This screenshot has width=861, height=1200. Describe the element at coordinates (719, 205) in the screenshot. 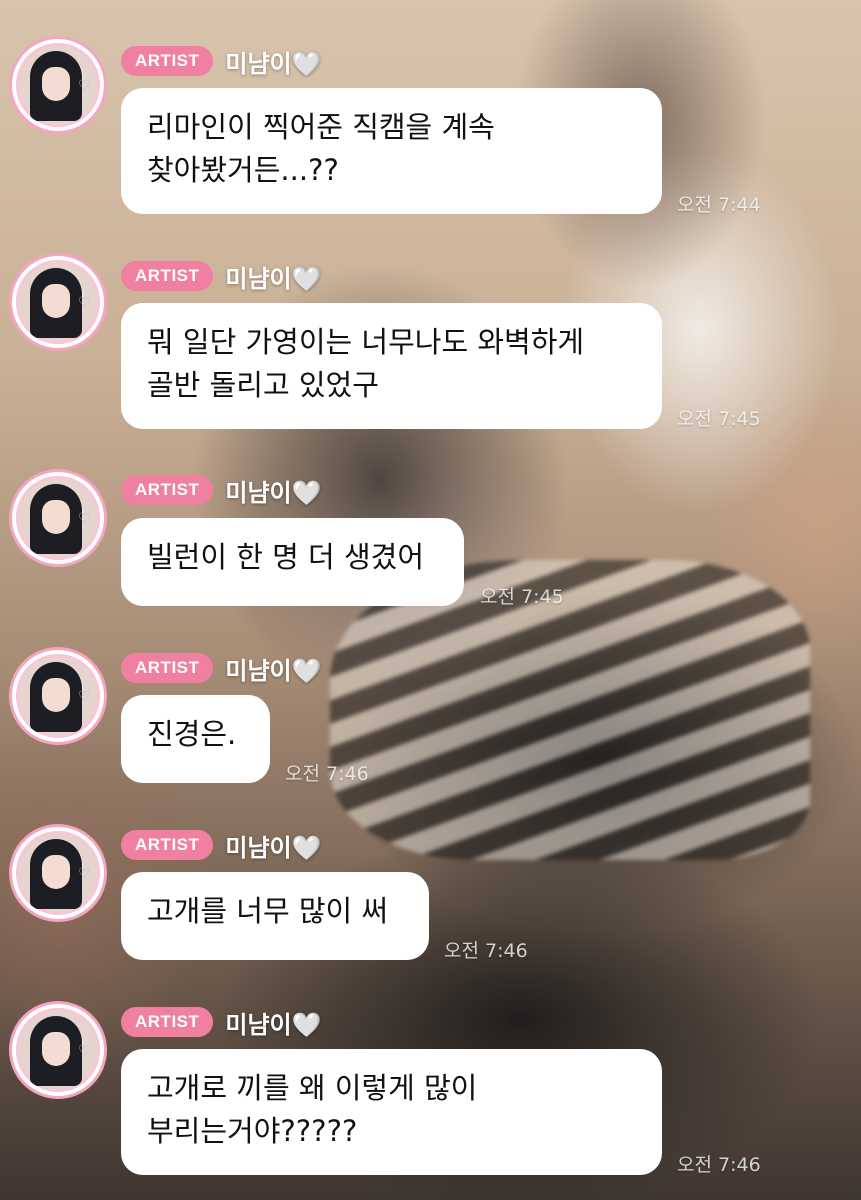

I see `message-timestamp: 오전 7:44` at that location.